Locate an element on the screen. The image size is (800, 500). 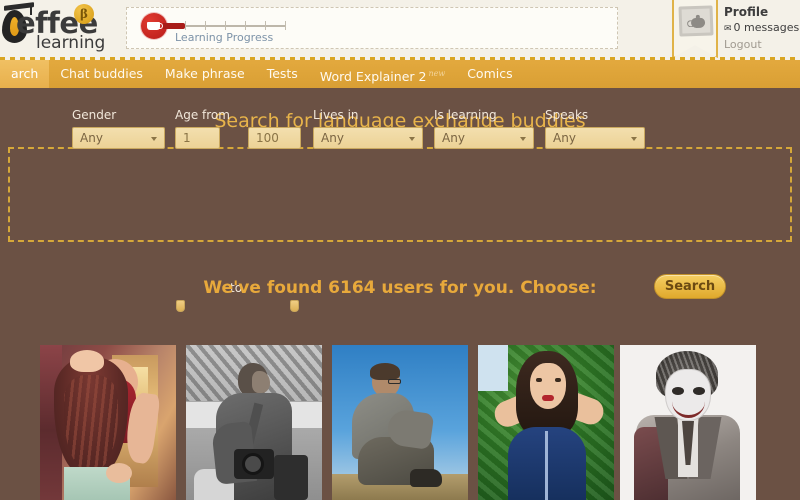
nav-item-word-explainer: Word Explainer 2 new is located at coordinates (382, 74).